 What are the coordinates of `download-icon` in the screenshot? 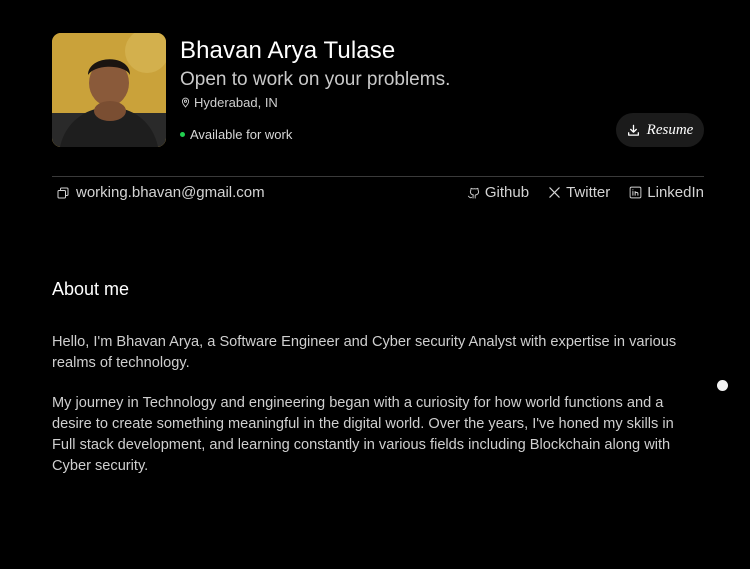 It's located at (633, 130).